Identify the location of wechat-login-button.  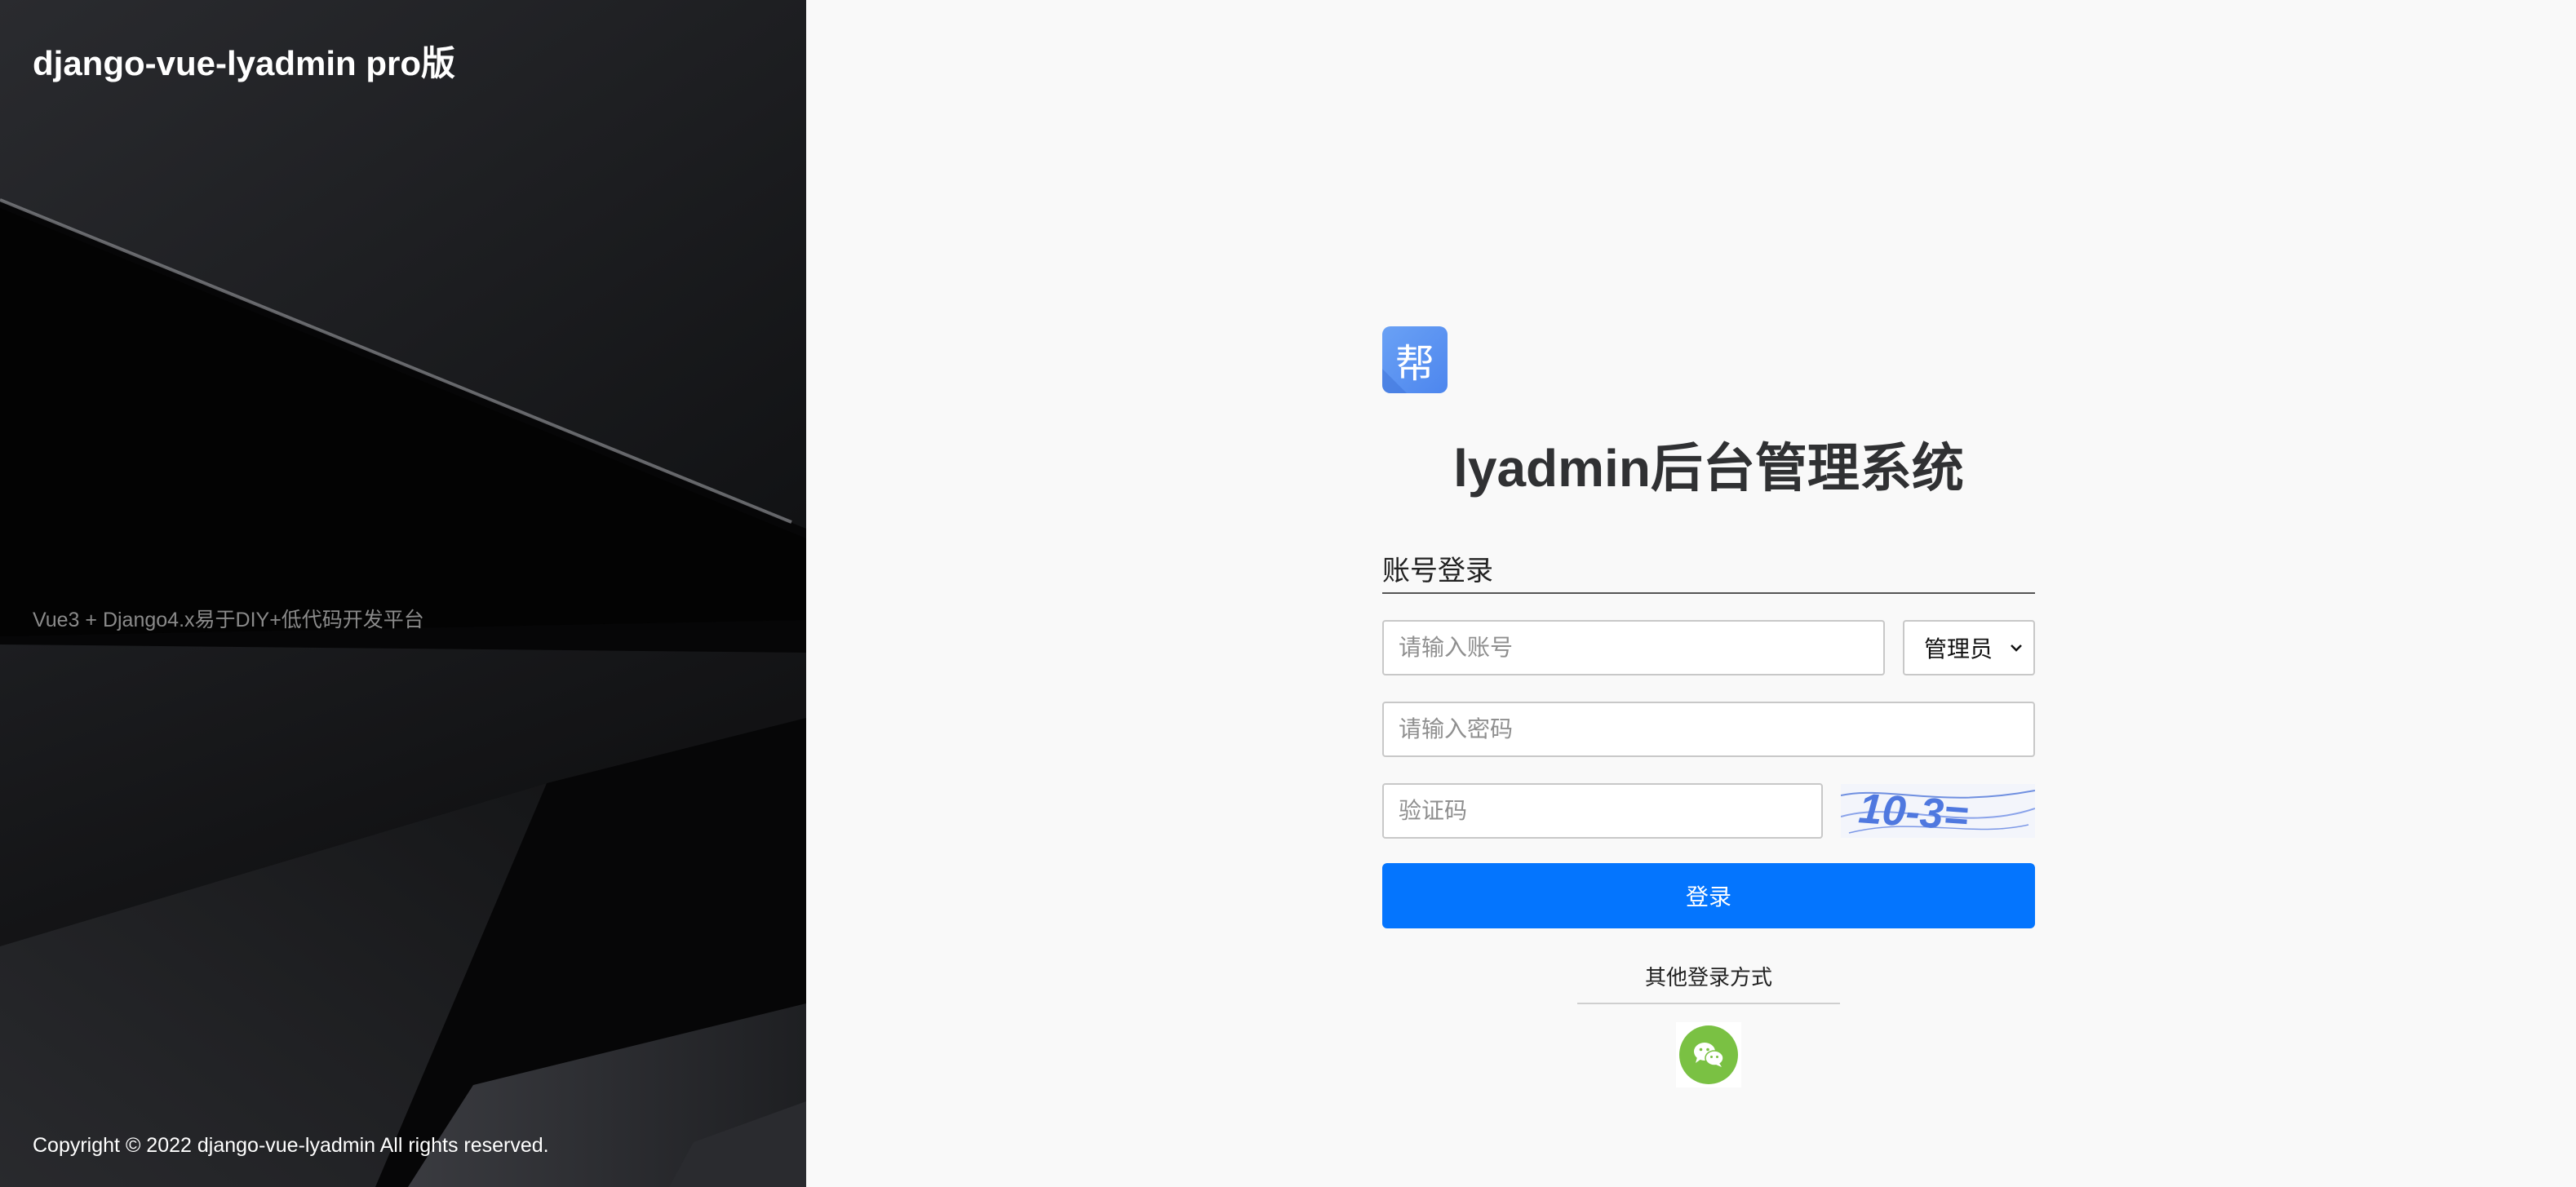
(1709, 1054).